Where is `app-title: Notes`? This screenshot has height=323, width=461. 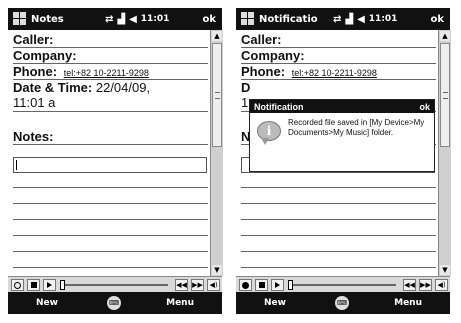
app-title: Notes is located at coordinates (47, 19).